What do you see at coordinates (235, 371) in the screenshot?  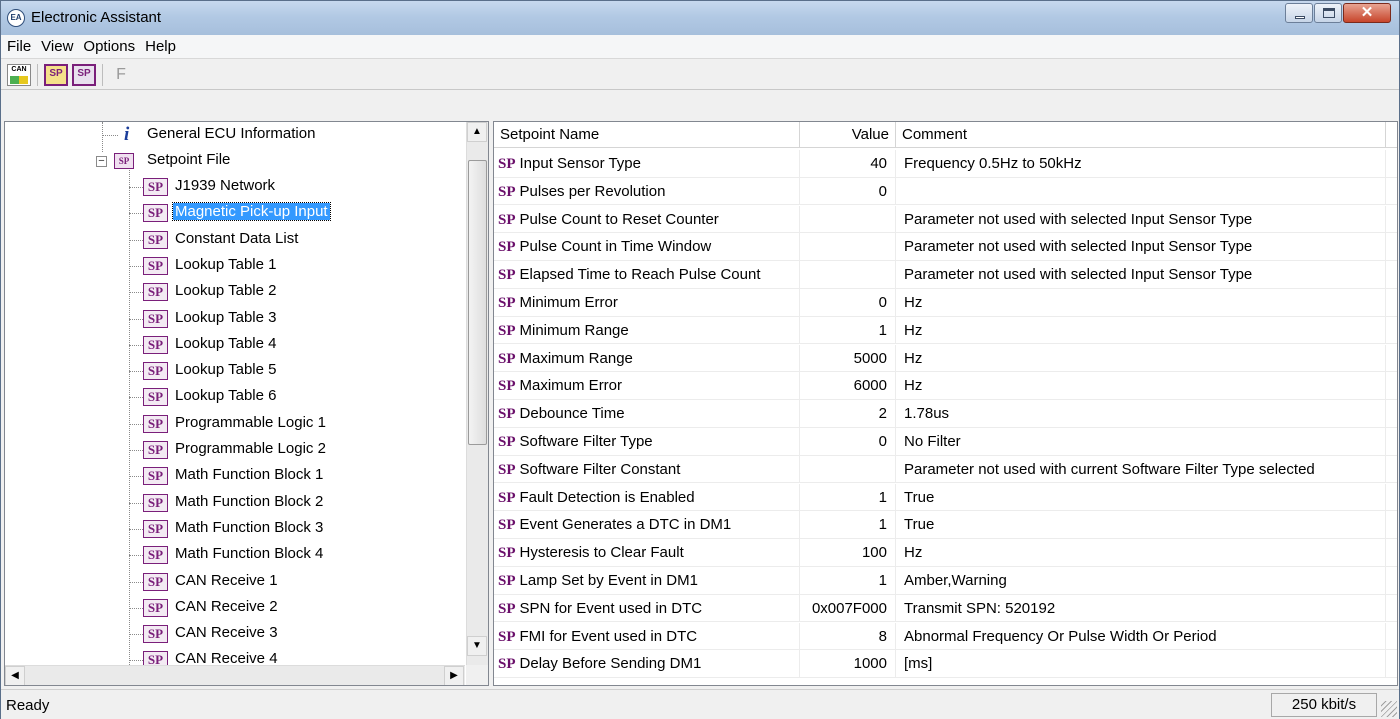 I see `tree-item-setpoint: SP Lookup Table 5` at bounding box center [235, 371].